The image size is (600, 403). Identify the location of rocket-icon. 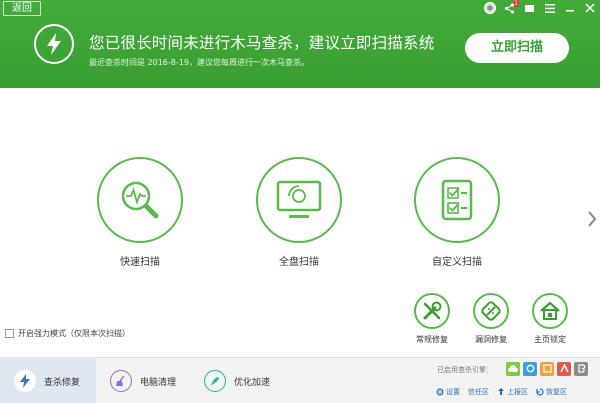
(215, 381).